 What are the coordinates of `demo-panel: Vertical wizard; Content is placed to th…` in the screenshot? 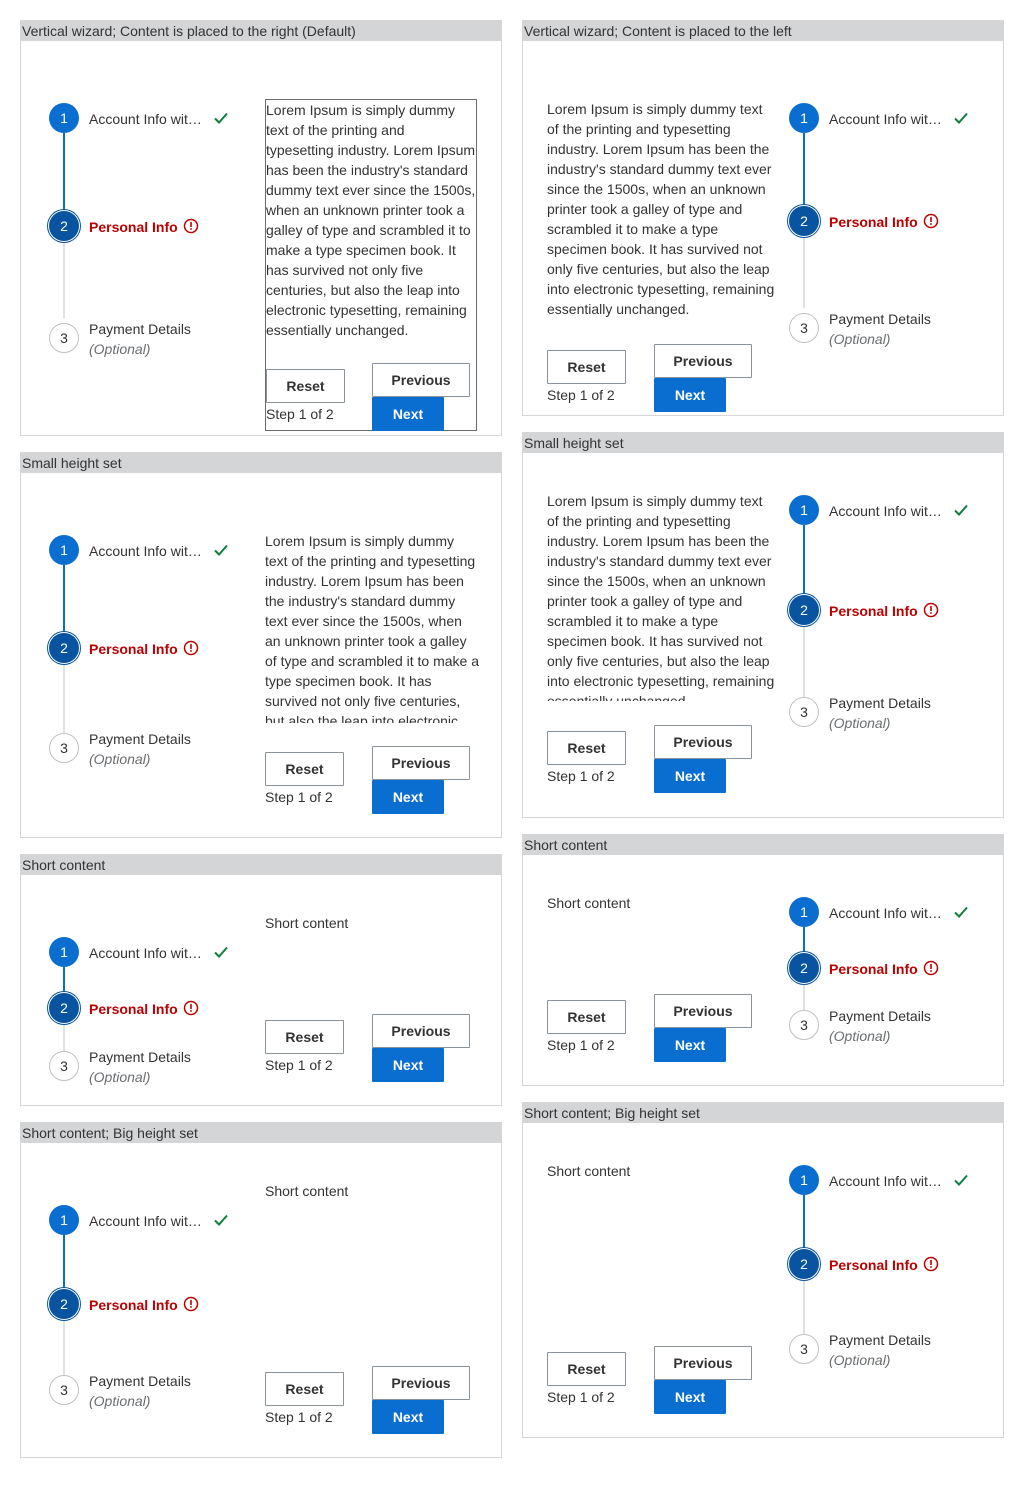 It's located at (261, 228).